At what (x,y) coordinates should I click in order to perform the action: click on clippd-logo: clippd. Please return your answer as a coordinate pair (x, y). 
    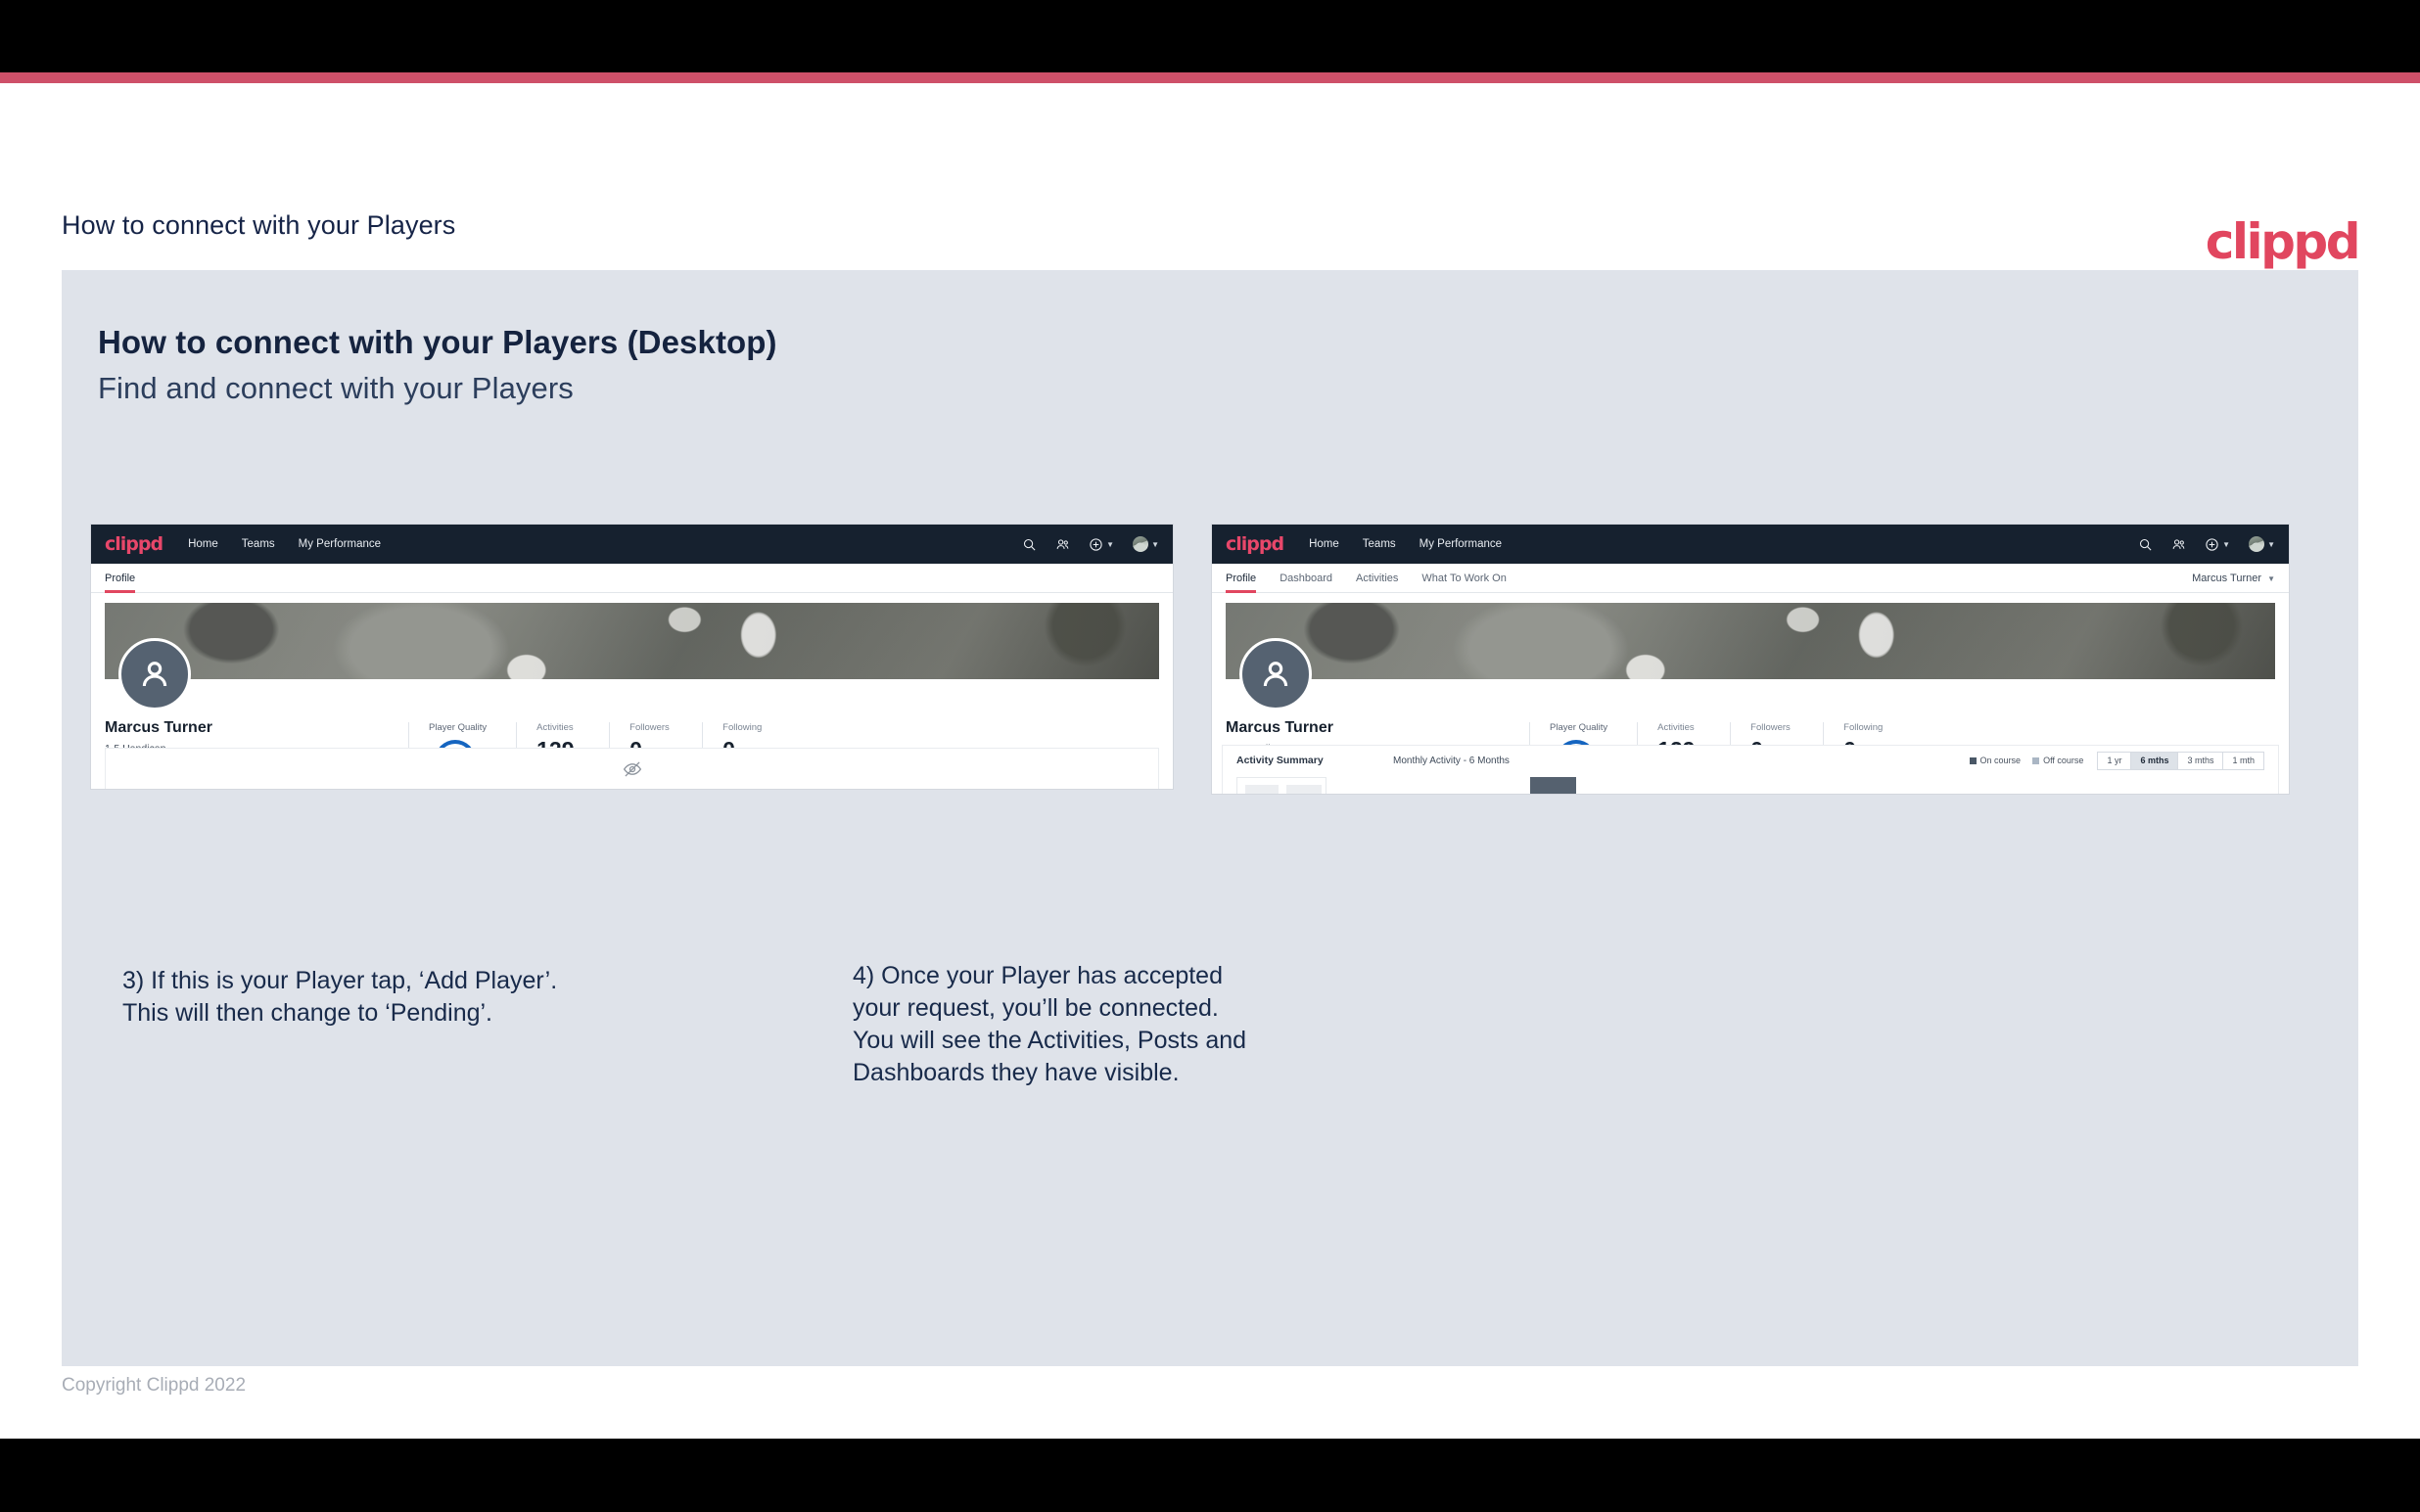
    Looking at the image, I should click on (2283, 241).